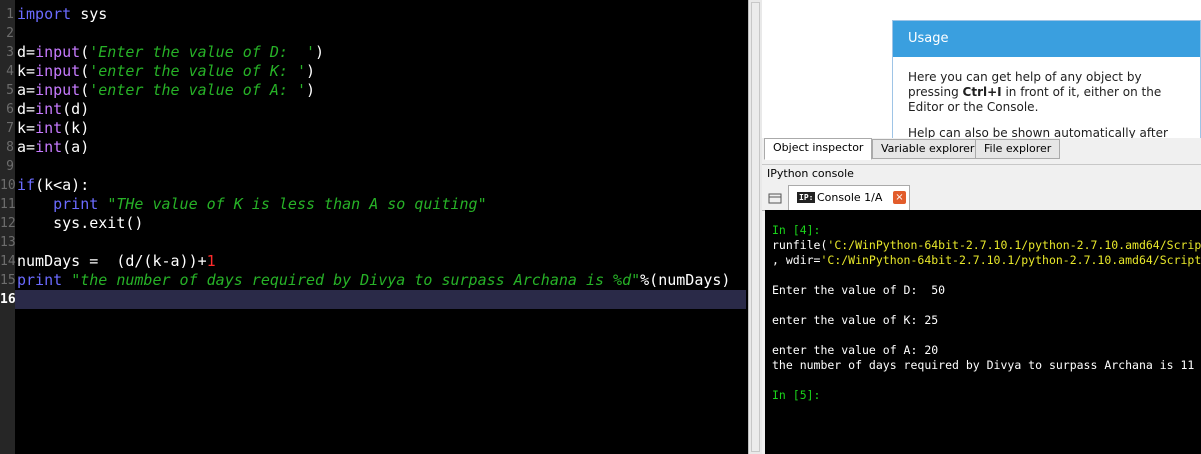 The image size is (1201, 454). Describe the element at coordinates (197, 71) in the screenshot. I see `code-token: 'enter the value of K: '` at that location.